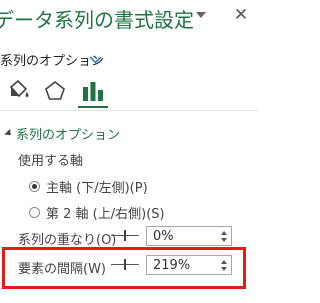  What do you see at coordinates (189, 236) in the screenshot?
I see `series-overlap-input: 0%` at bounding box center [189, 236].